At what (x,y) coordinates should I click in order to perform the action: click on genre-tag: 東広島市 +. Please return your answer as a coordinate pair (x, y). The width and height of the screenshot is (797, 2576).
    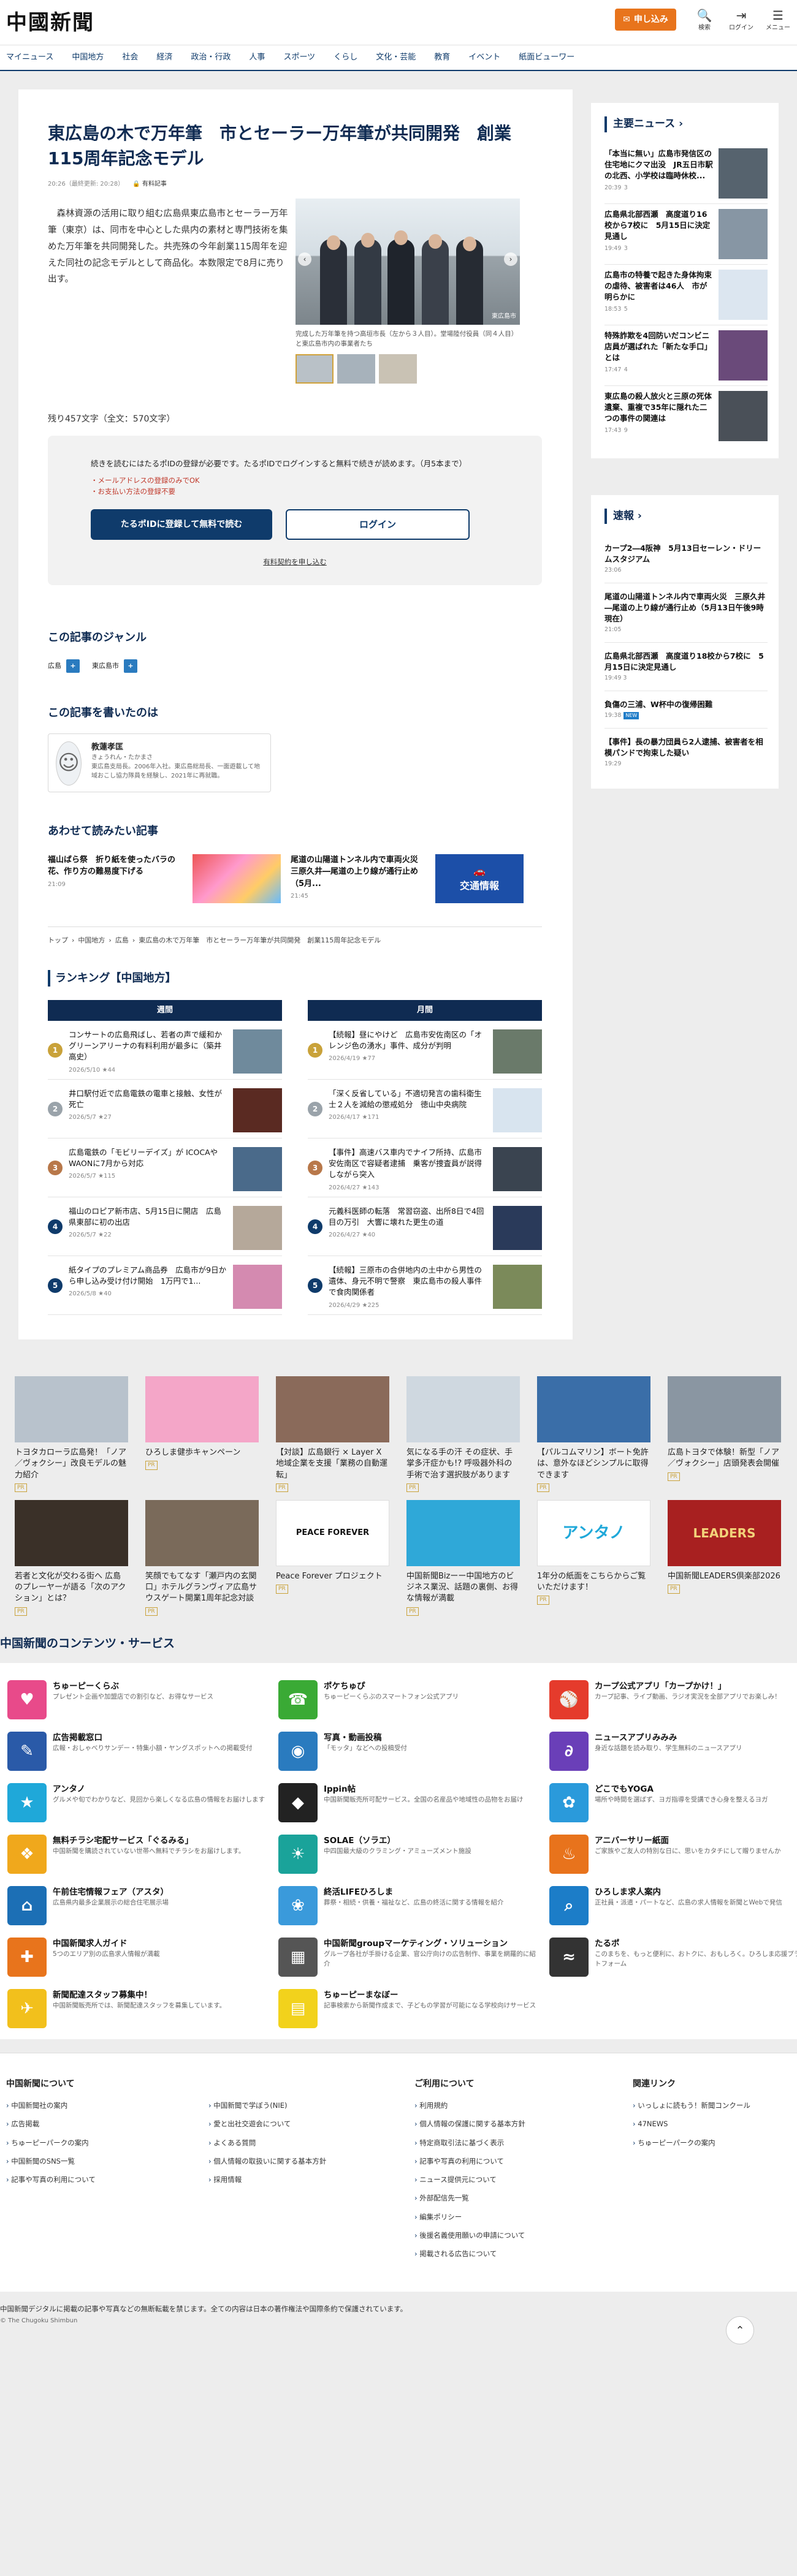
    Looking at the image, I should click on (114, 666).